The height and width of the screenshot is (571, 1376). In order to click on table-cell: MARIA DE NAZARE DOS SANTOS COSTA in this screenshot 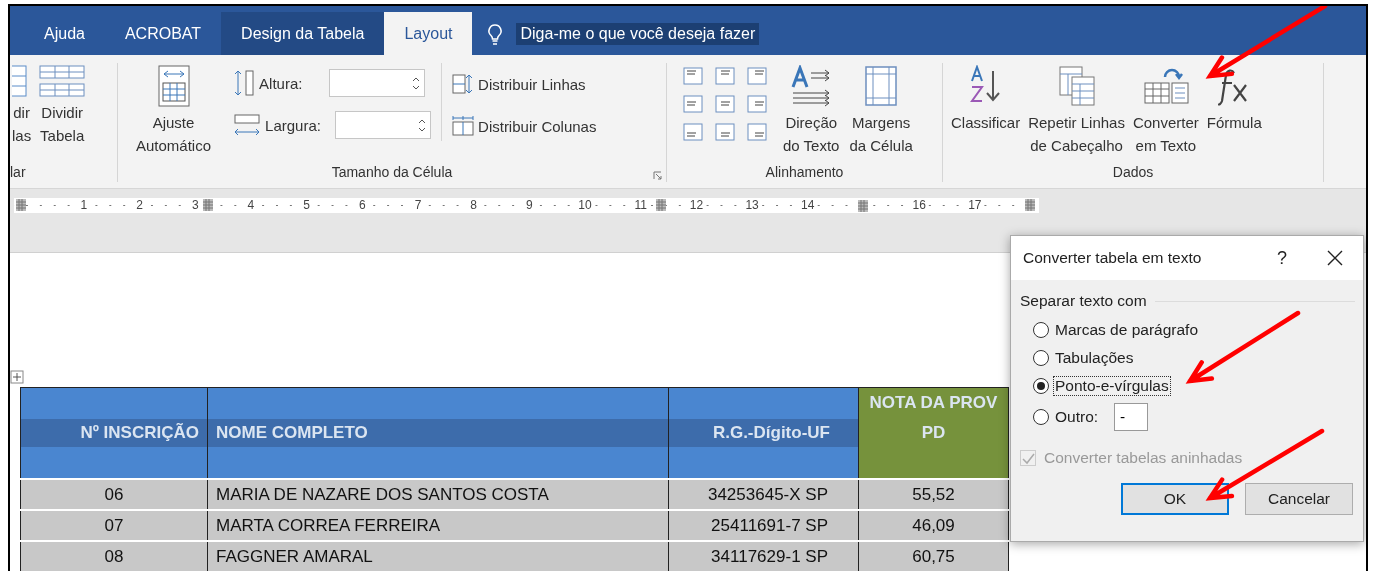, I will do `click(438, 494)`.